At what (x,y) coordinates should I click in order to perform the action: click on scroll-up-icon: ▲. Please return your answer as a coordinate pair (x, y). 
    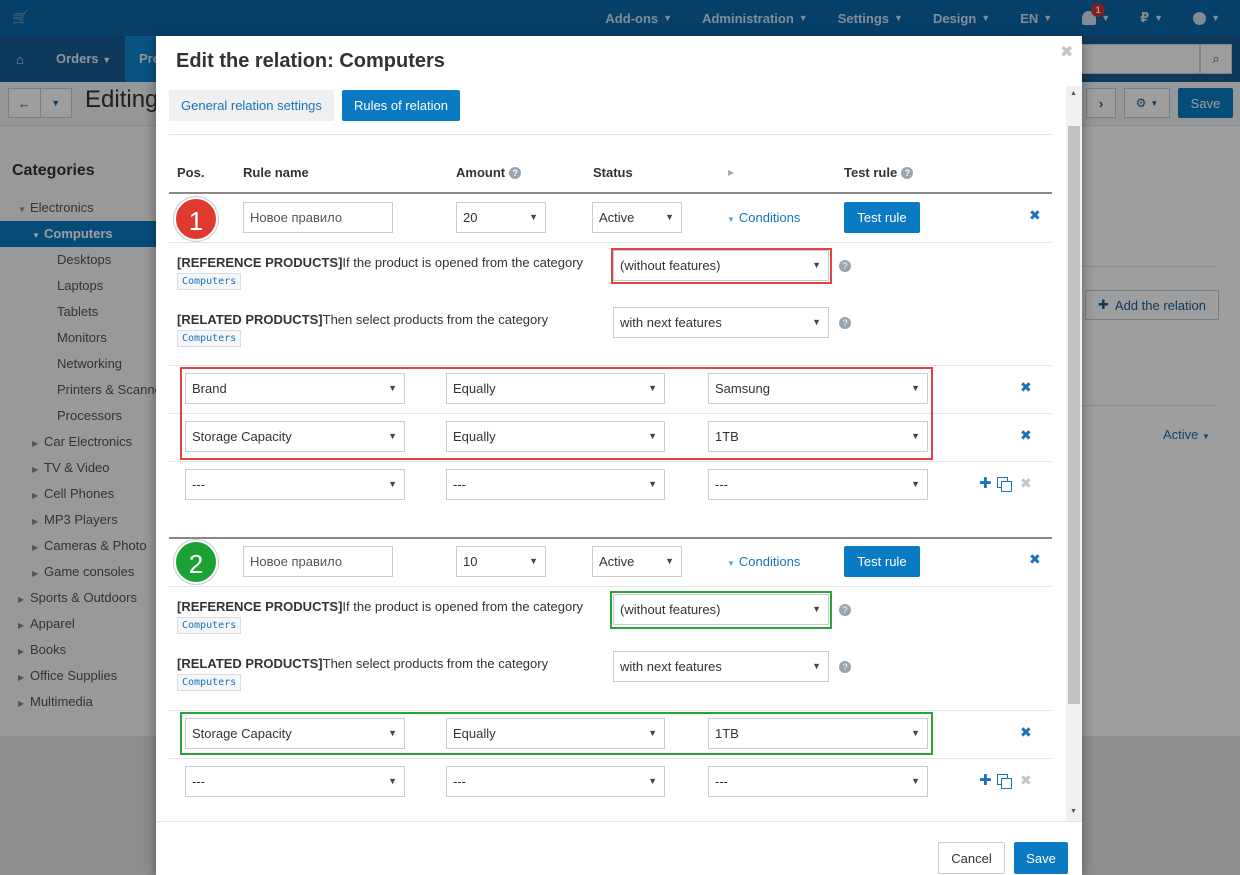
    Looking at the image, I should click on (1073, 93).